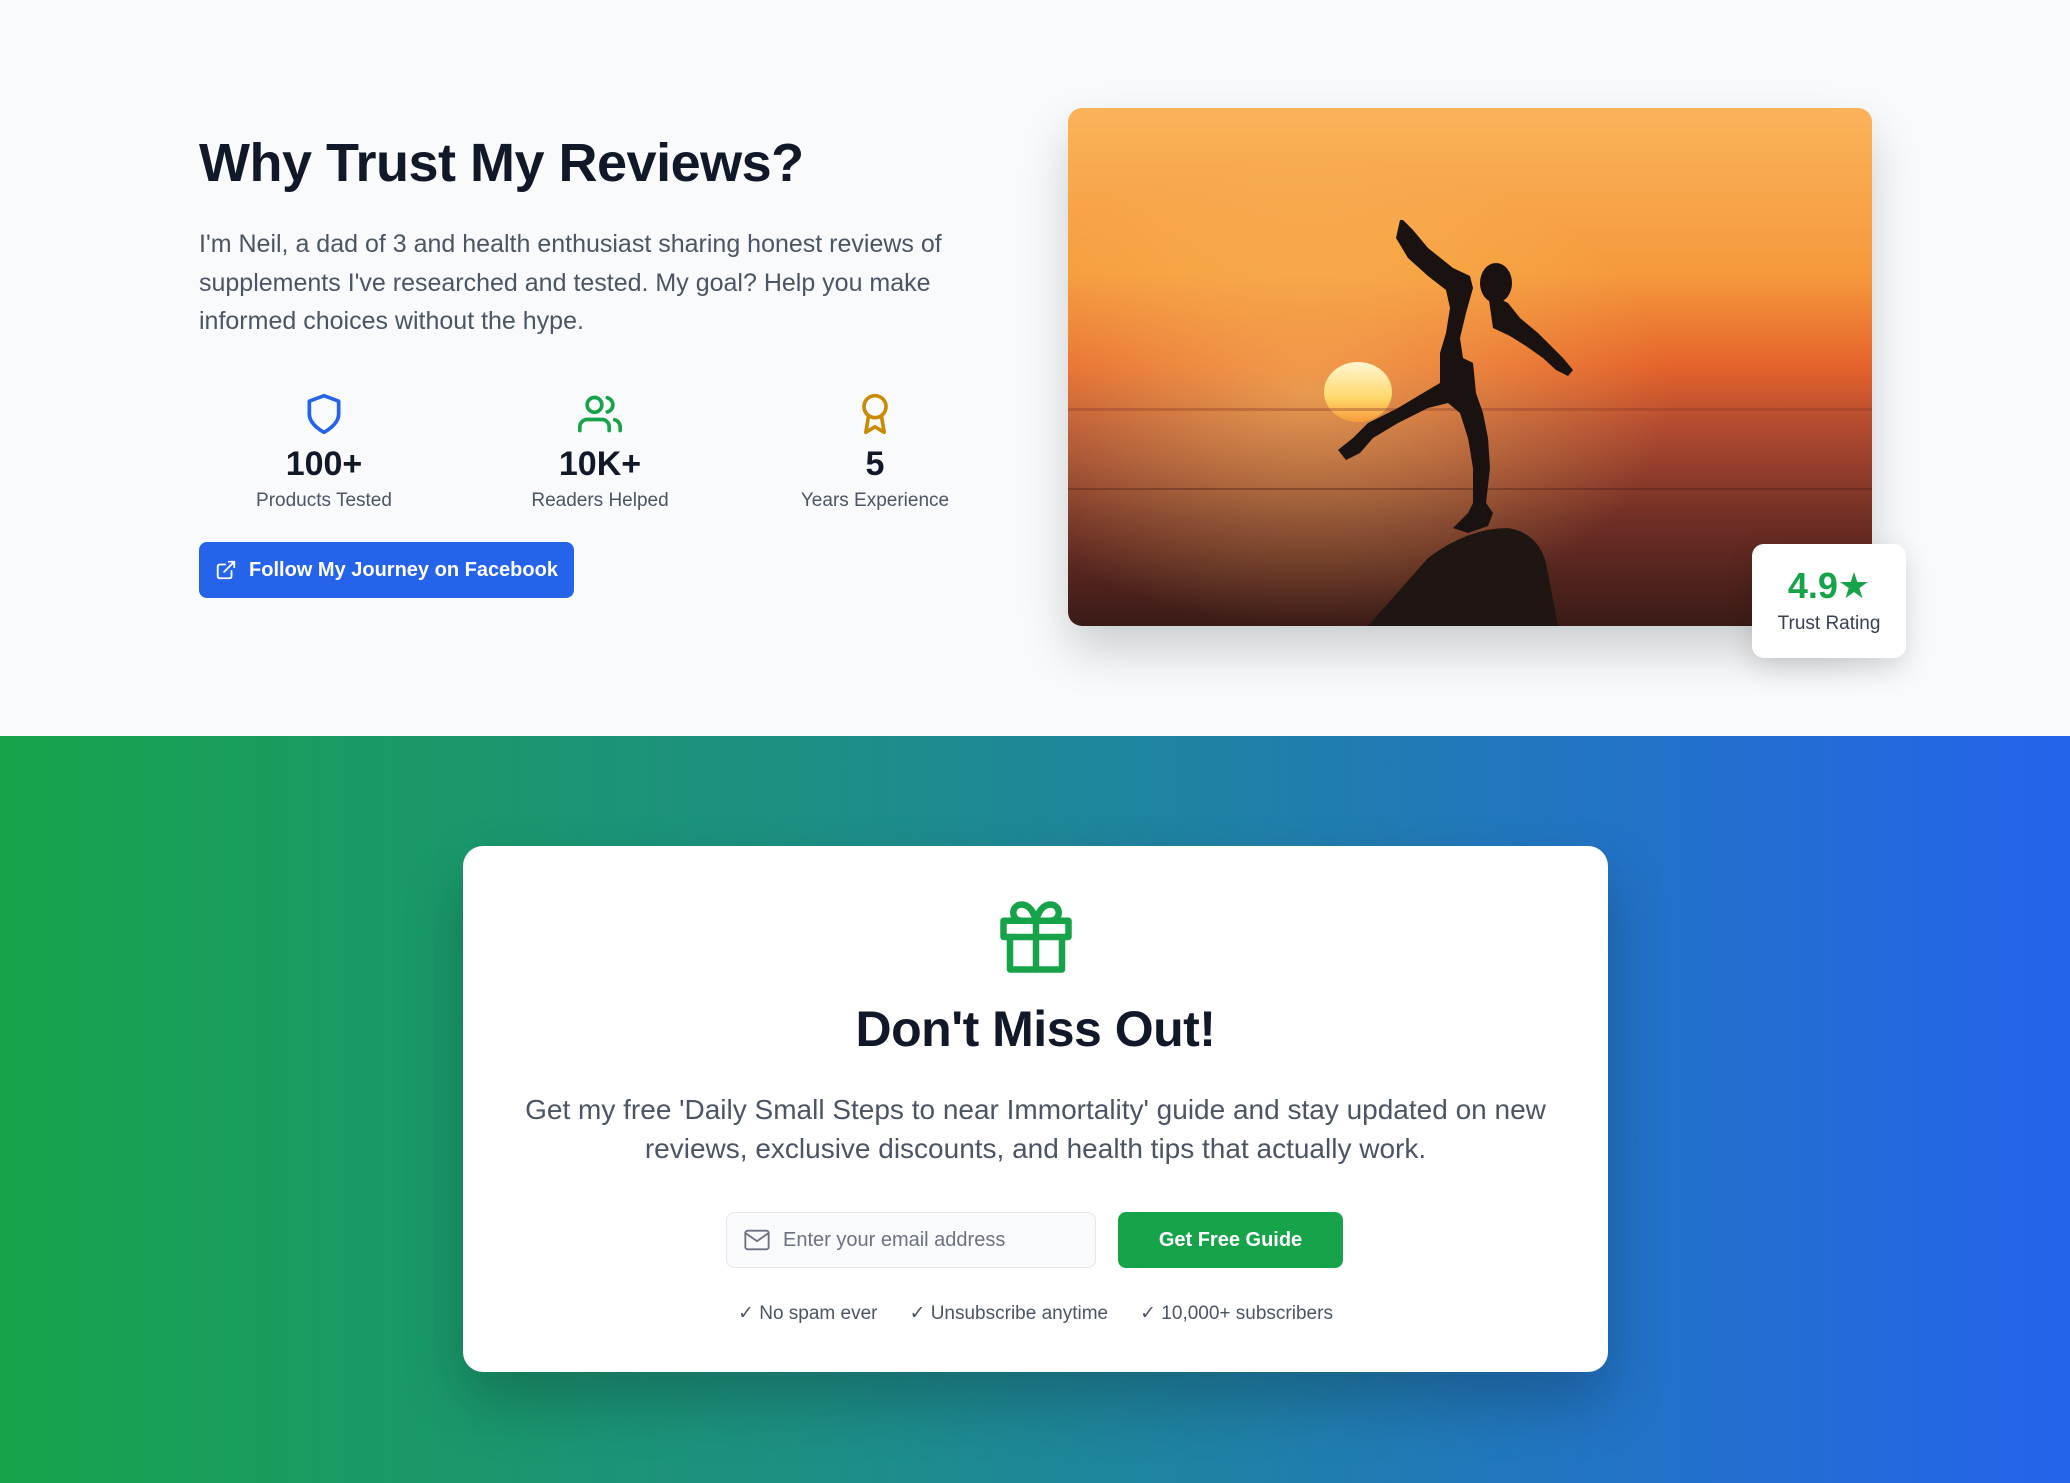  I want to click on follow-facebook-label: Follow My Journey on Facebook, so click(403, 569).